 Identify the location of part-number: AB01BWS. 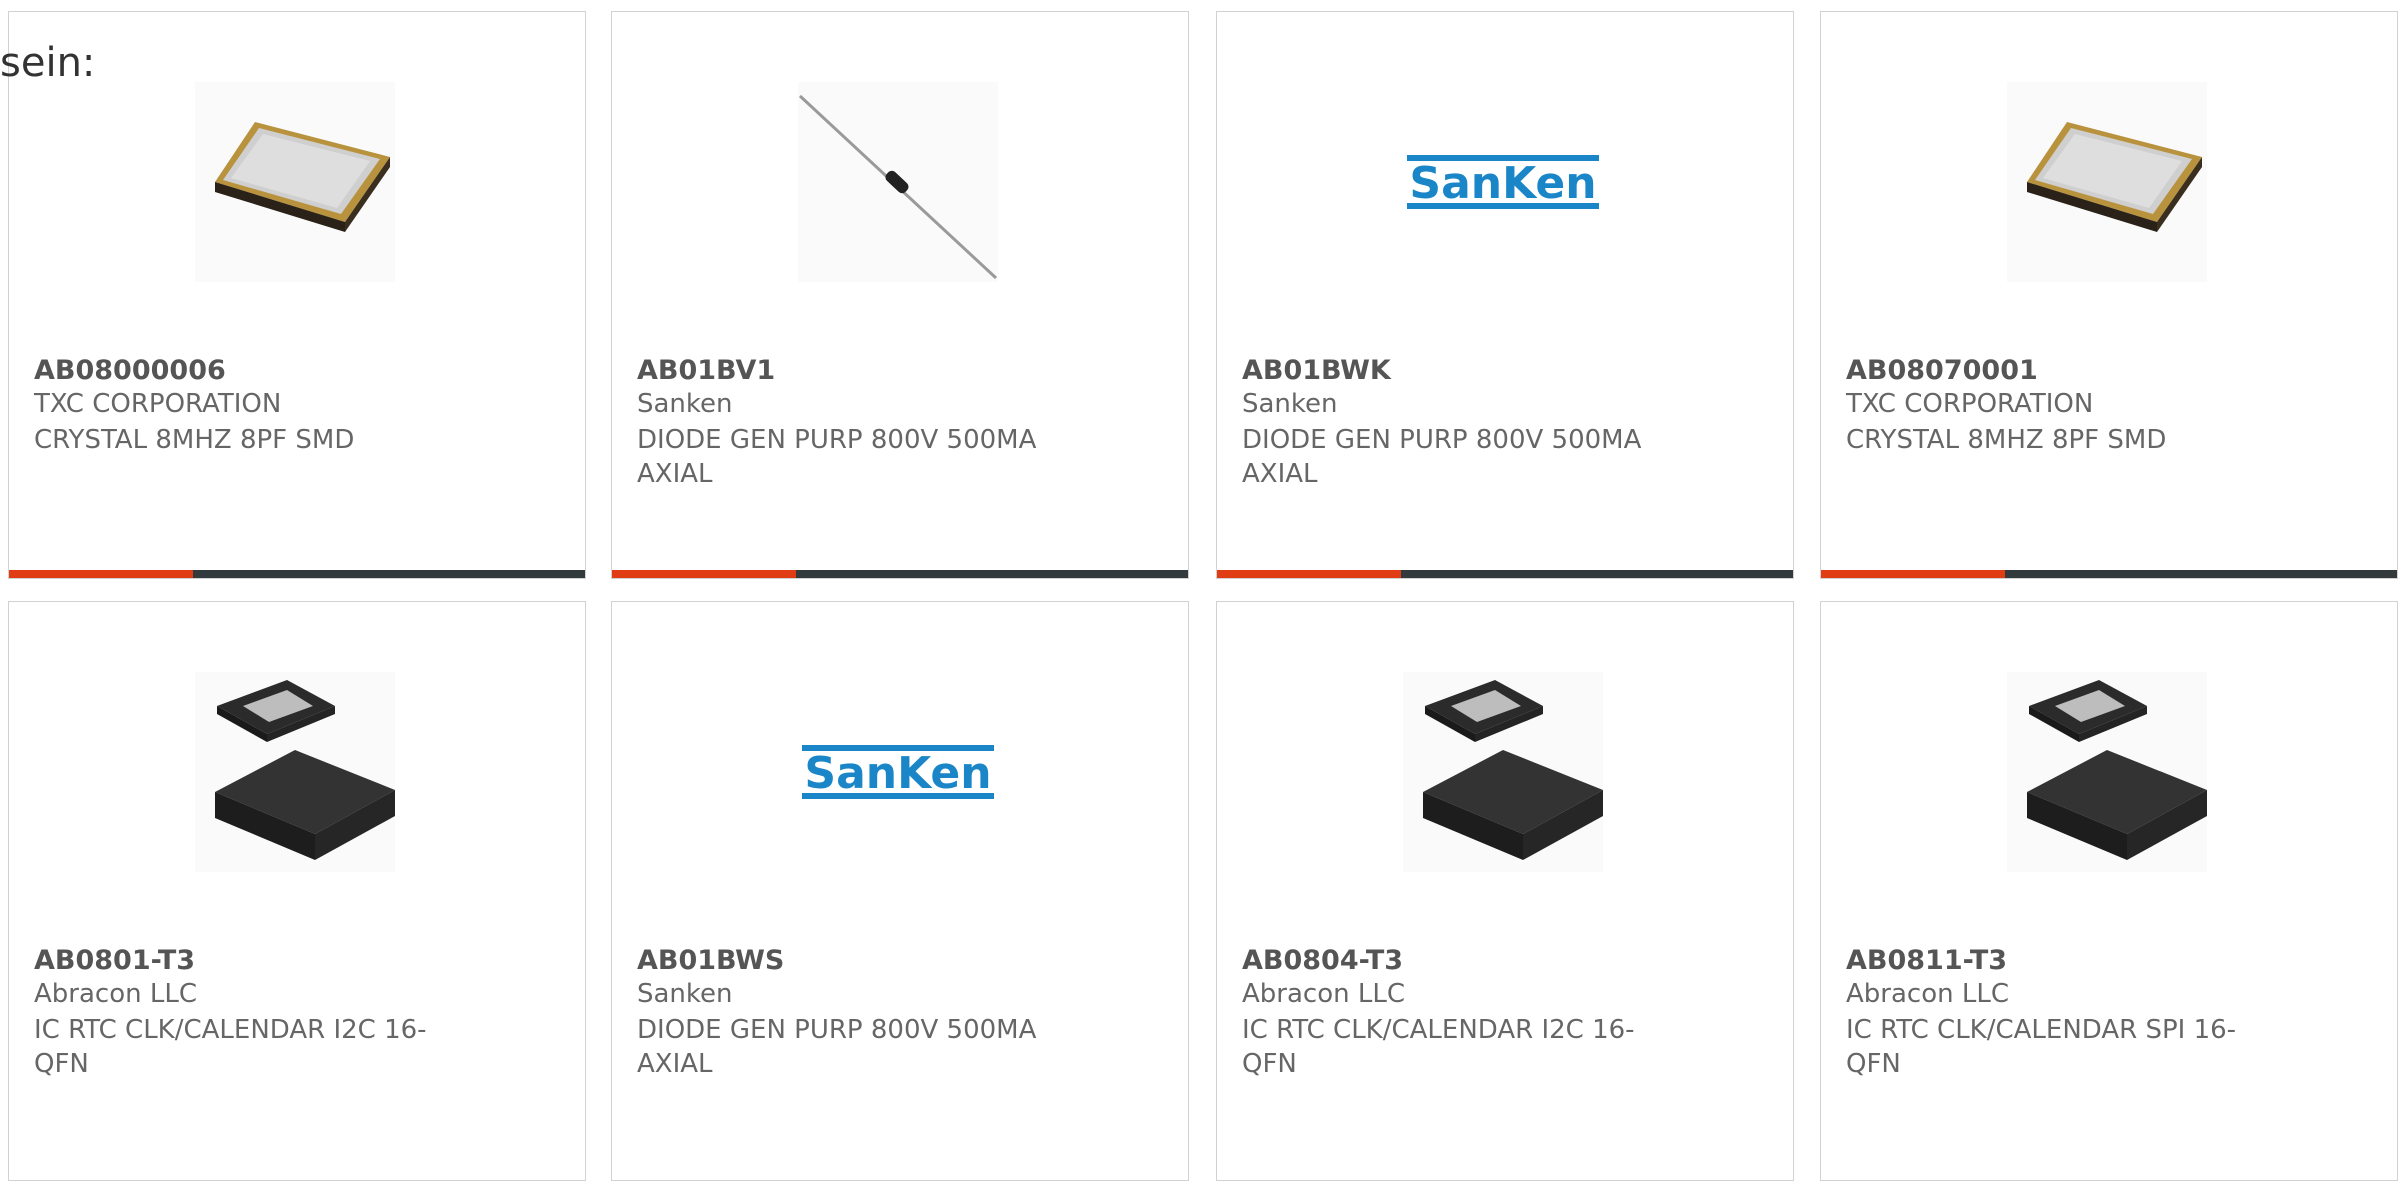
(710, 960).